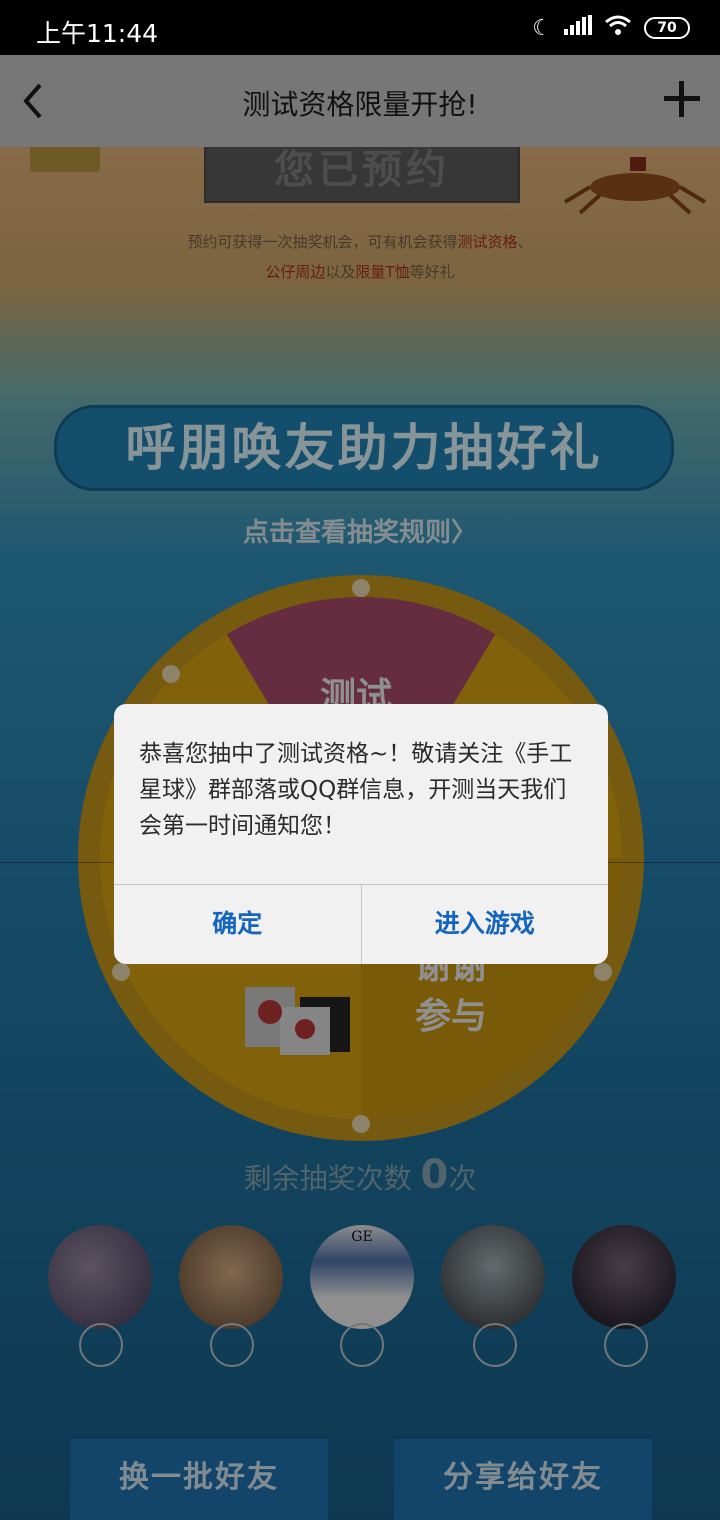 The width and height of the screenshot is (720, 1520). Describe the element at coordinates (682, 99) in the screenshot. I see `plus-icon` at that location.